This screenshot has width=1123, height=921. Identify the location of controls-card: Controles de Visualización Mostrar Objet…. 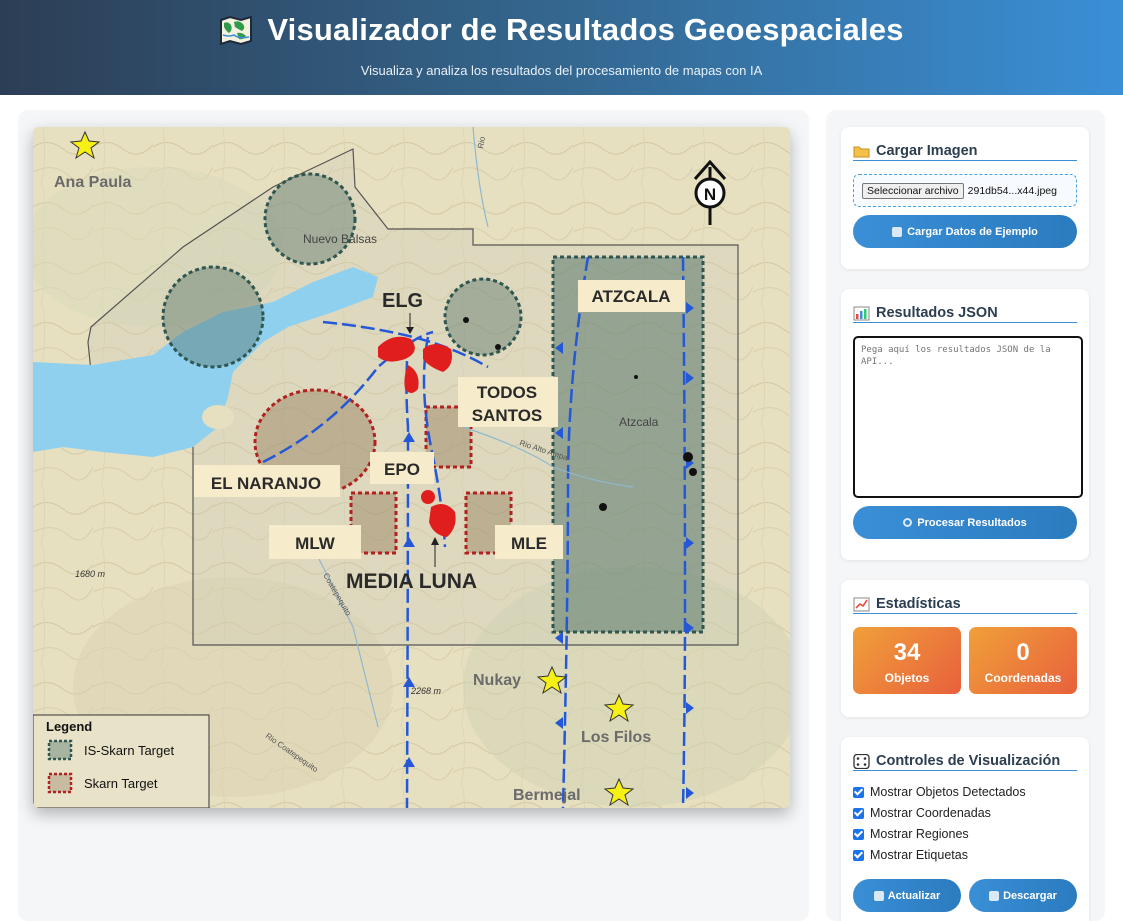
(965, 829).